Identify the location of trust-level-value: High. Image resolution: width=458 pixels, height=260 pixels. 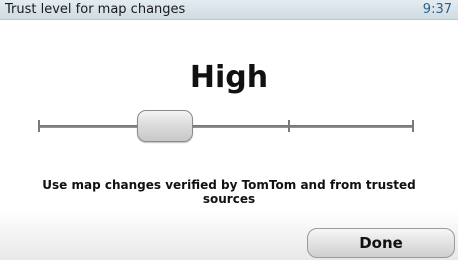
(229, 77).